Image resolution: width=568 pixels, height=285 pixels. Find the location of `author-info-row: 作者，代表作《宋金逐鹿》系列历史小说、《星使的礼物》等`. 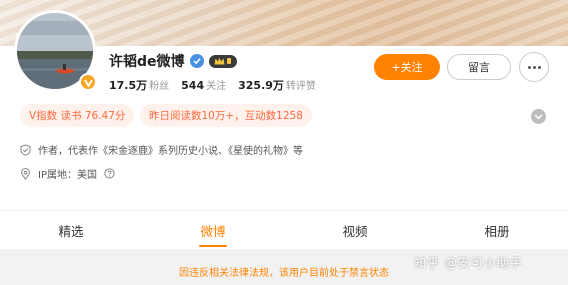

author-info-row: 作者，代表作《宋金逐鹿》系列历史小说、《星使的礼物》等 is located at coordinates (161, 149).